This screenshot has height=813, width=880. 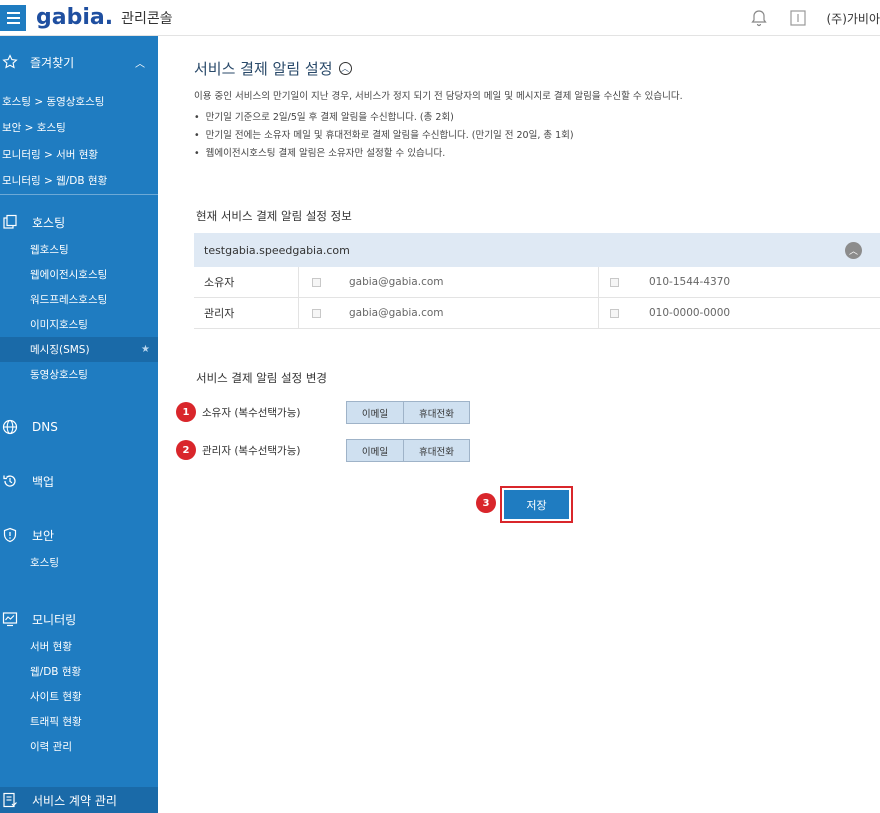 What do you see at coordinates (251, 450) in the screenshot?
I see `setting-label: 관리자 (복수선택가능)` at bounding box center [251, 450].